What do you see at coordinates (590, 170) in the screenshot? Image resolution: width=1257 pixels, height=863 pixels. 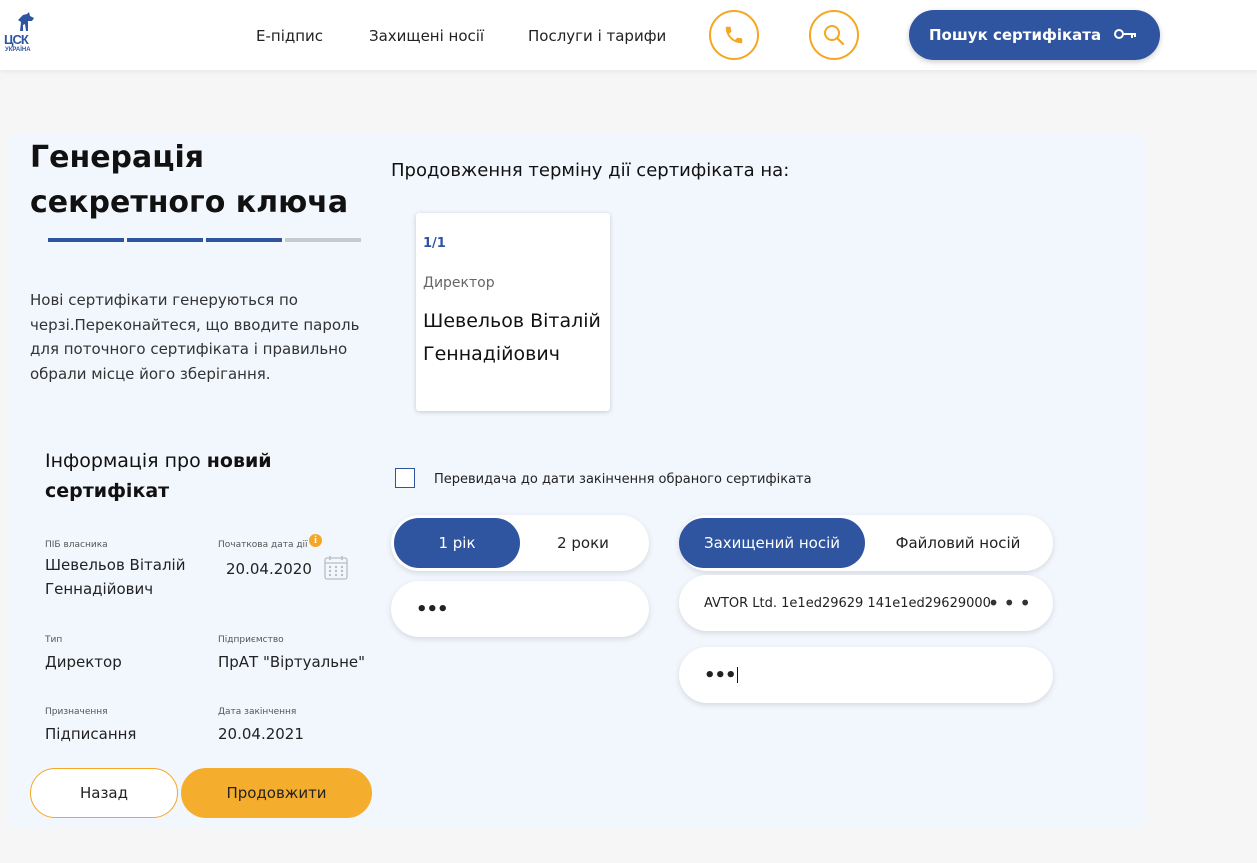 I see `extend-heading: Продовження терміну дії сертифіката на:` at bounding box center [590, 170].